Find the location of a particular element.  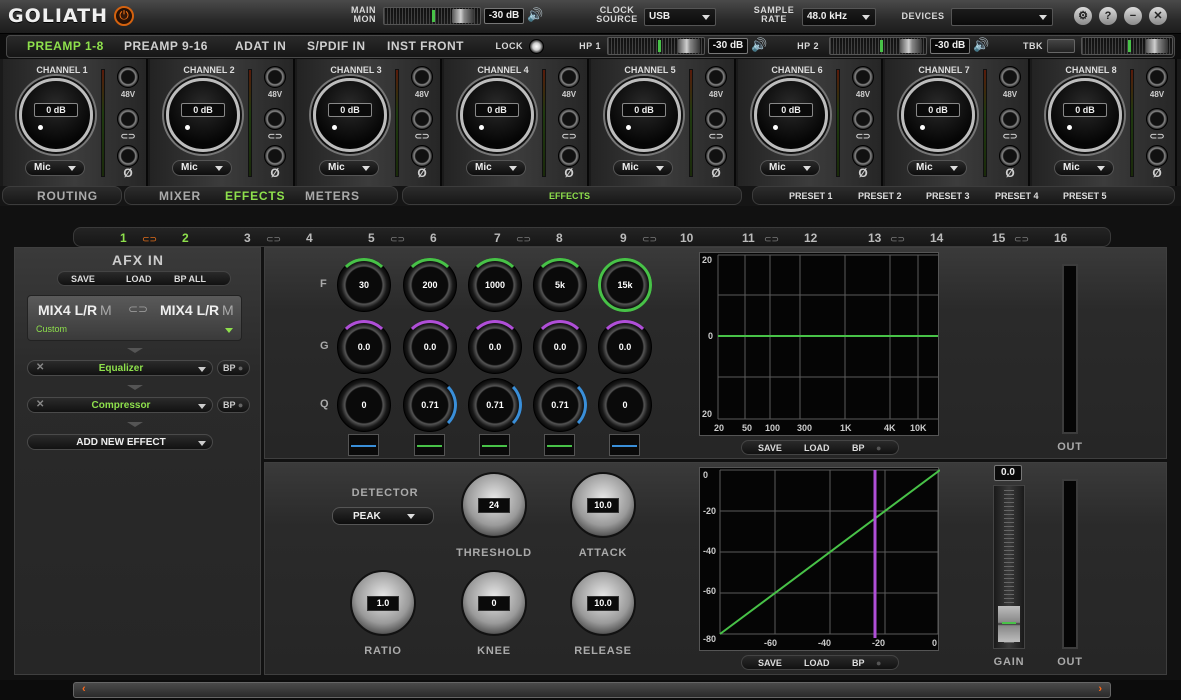

tbk-slider is located at coordinates (1127, 46).